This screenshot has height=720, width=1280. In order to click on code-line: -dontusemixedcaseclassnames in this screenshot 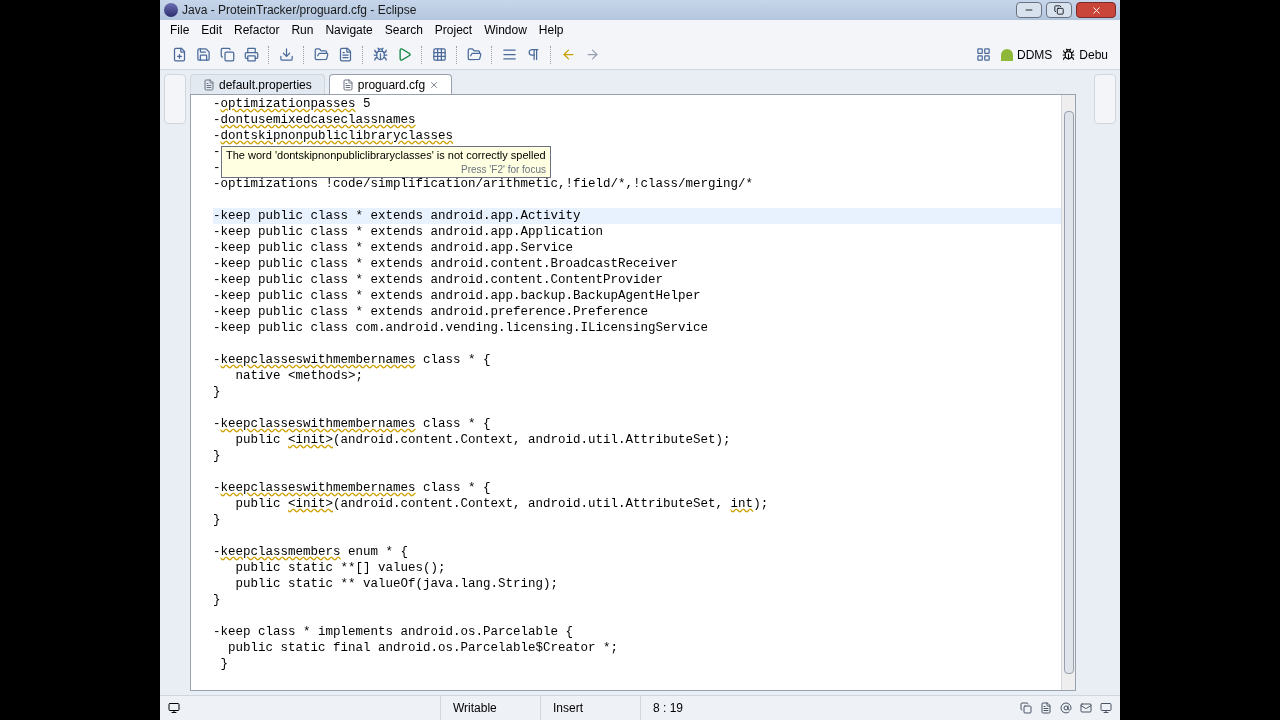, I will do `click(314, 120)`.